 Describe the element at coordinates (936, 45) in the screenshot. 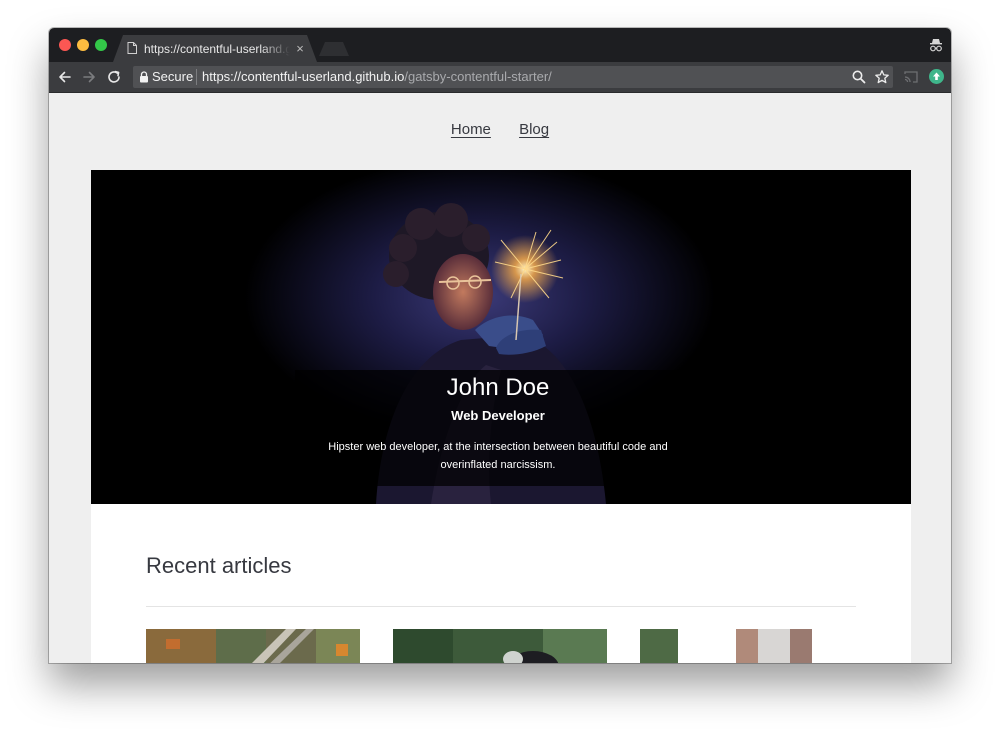

I see `incognito-icon` at that location.